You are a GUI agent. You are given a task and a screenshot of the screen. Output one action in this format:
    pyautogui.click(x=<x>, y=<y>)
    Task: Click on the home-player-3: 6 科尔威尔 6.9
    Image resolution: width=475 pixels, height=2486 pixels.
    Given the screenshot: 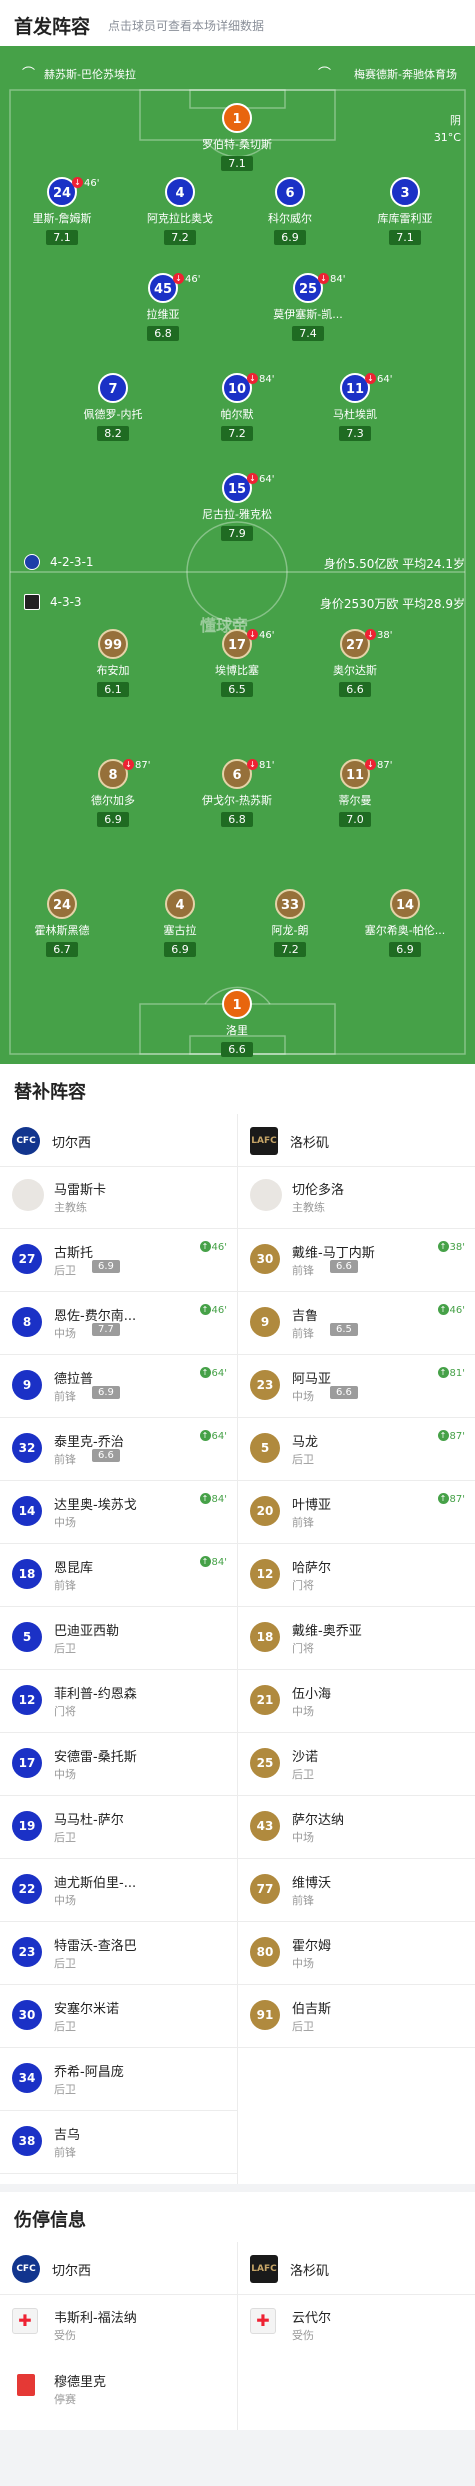 What is the action you would take?
    pyautogui.click(x=290, y=211)
    